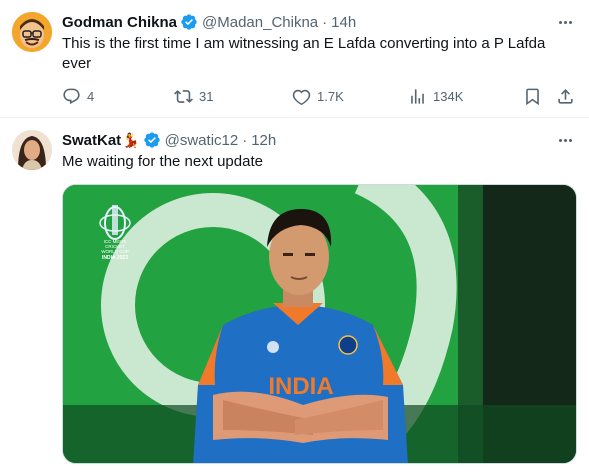 The image size is (589, 473). What do you see at coordinates (183, 96) in the screenshot?
I see `retweet-icon` at bounding box center [183, 96].